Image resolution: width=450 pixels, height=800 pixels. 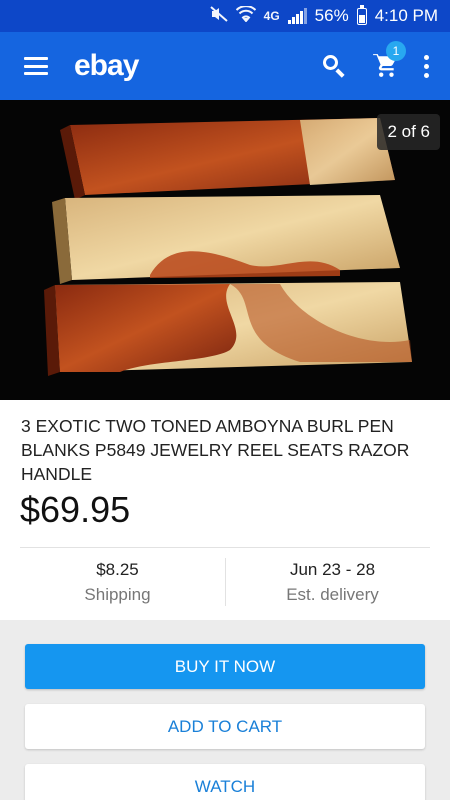 I want to click on status-bar: 4G 56% 4:10 PM, so click(x=225, y=16).